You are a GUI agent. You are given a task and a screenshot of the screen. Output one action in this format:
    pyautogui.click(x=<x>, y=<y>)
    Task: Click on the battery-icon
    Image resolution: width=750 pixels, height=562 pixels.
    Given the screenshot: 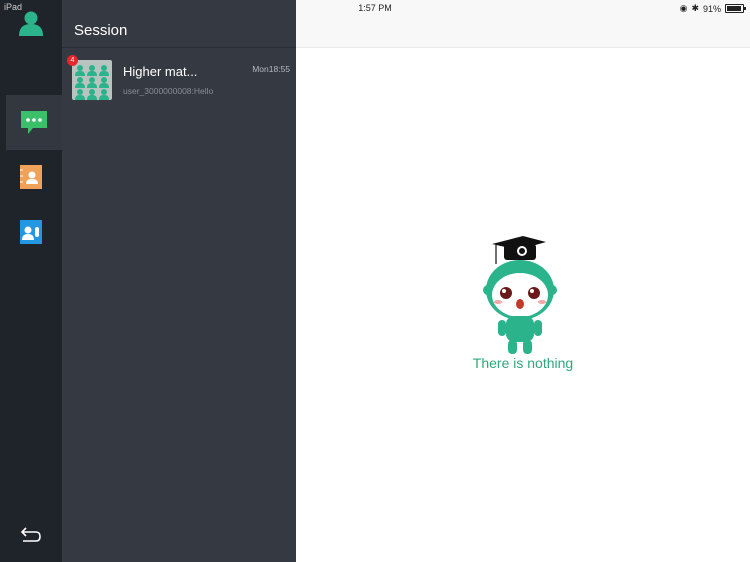 What is the action you would take?
    pyautogui.click(x=735, y=8)
    